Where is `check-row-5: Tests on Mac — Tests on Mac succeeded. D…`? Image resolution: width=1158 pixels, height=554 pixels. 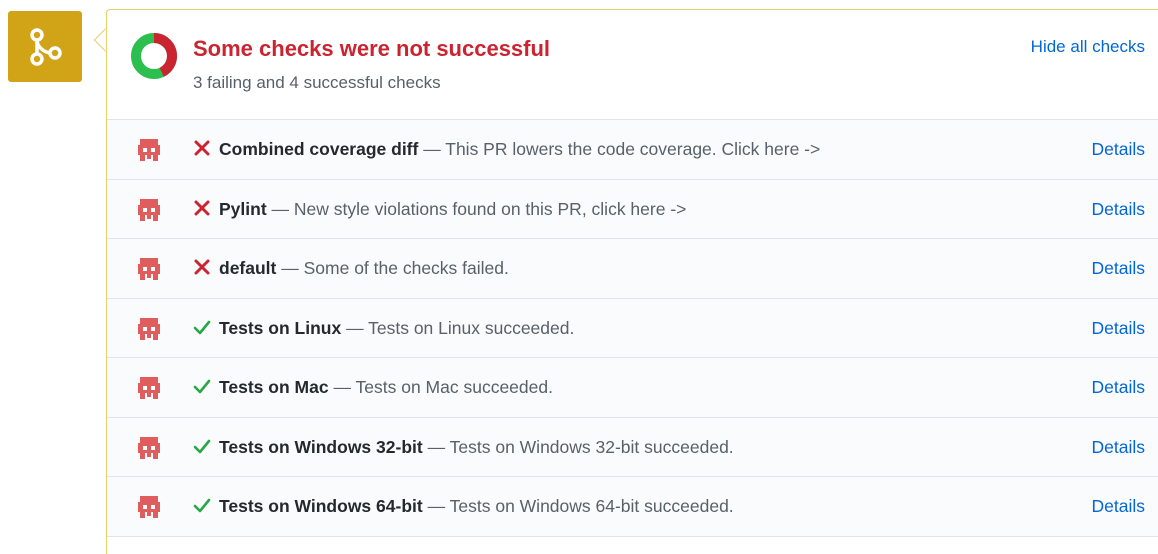 check-row-5: Tests on Mac — Tests on Mac succeeded. D… is located at coordinates (632, 388).